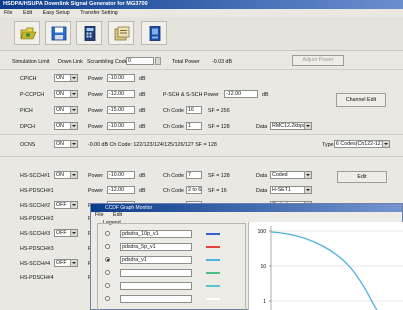  What do you see at coordinates (60, 144) in the screenshot?
I see `ocns-state-value: ON` at bounding box center [60, 144].